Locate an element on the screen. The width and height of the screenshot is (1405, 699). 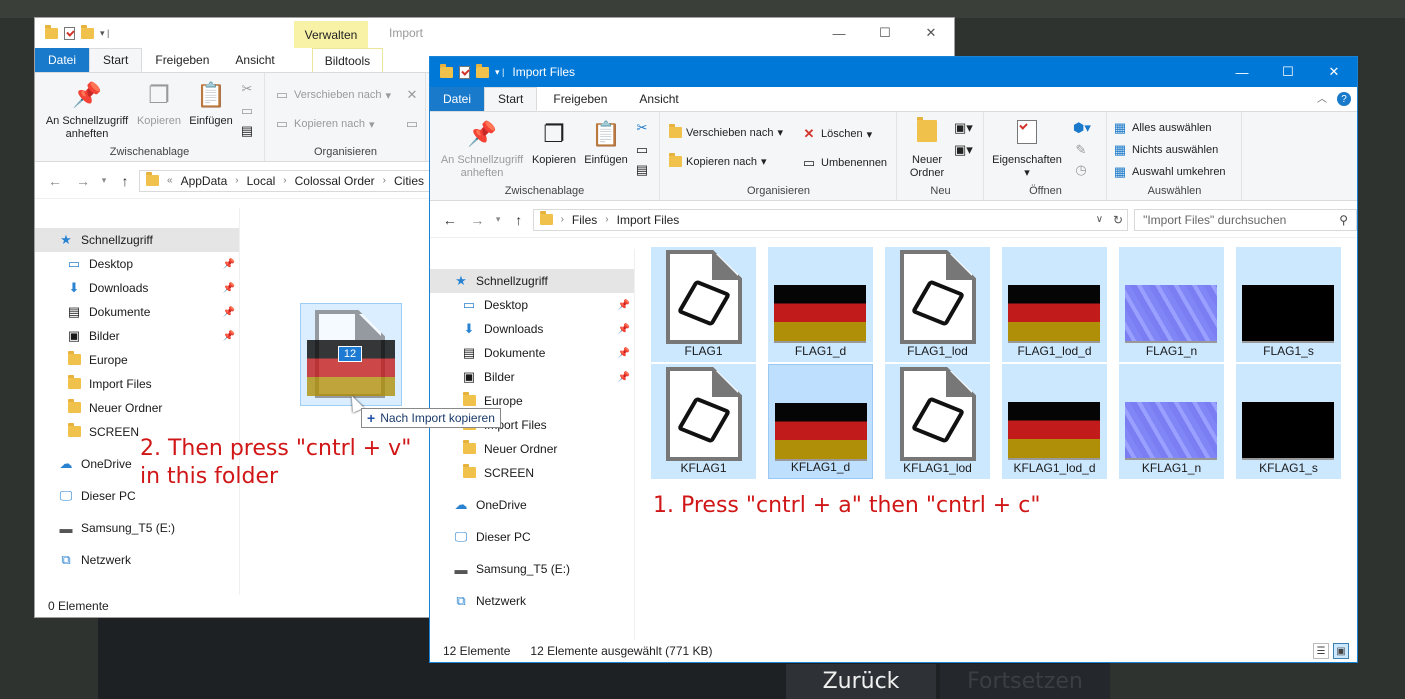
breadcrumb-appdata: AppData is located at coordinates (204, 181).